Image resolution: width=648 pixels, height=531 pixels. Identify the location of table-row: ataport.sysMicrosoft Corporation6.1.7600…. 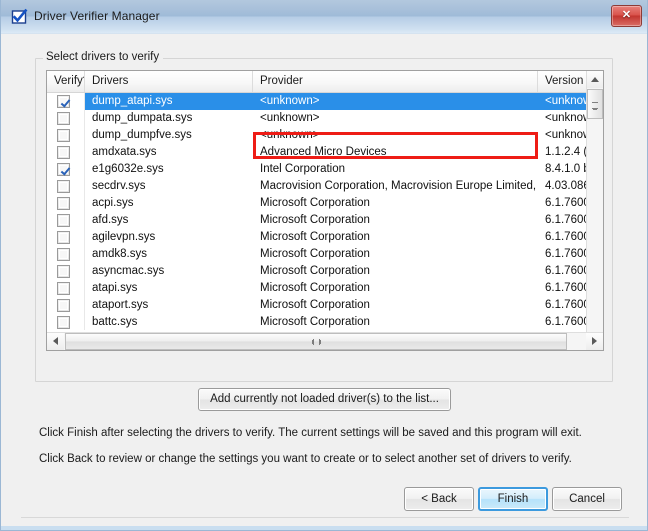
(325, 305).